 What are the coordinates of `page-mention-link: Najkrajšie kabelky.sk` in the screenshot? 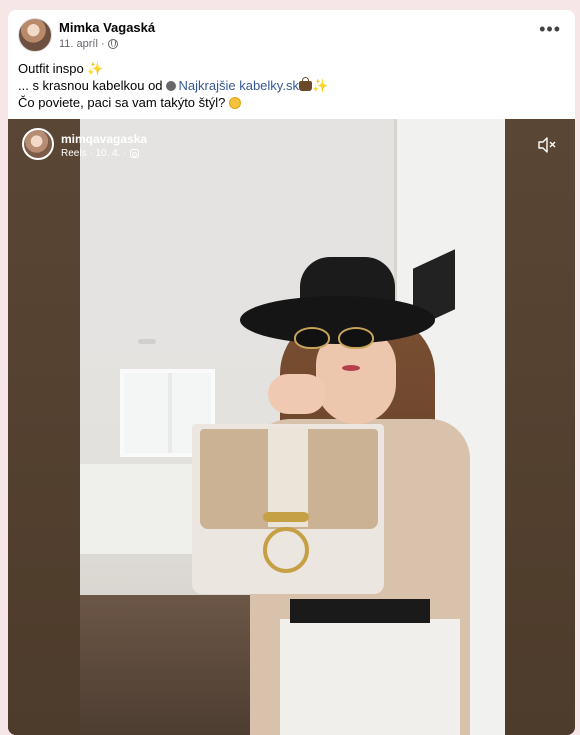 It's located at (239, 85).